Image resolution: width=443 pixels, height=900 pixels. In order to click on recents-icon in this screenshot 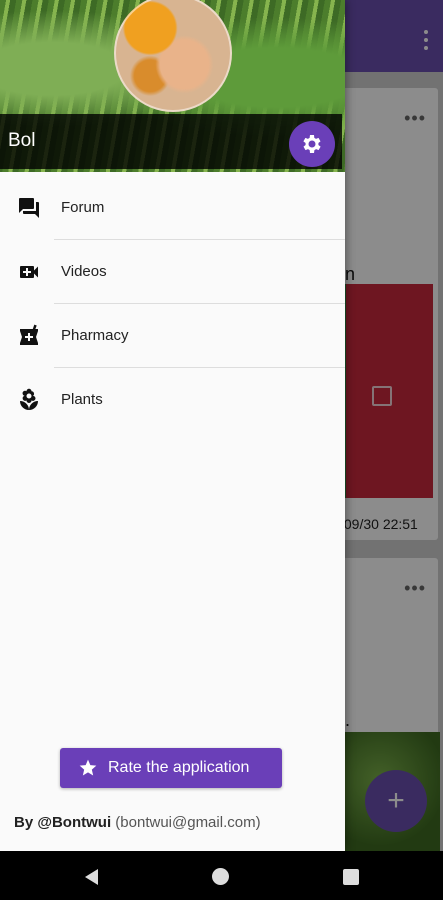, I will do `click(351, 877)`.